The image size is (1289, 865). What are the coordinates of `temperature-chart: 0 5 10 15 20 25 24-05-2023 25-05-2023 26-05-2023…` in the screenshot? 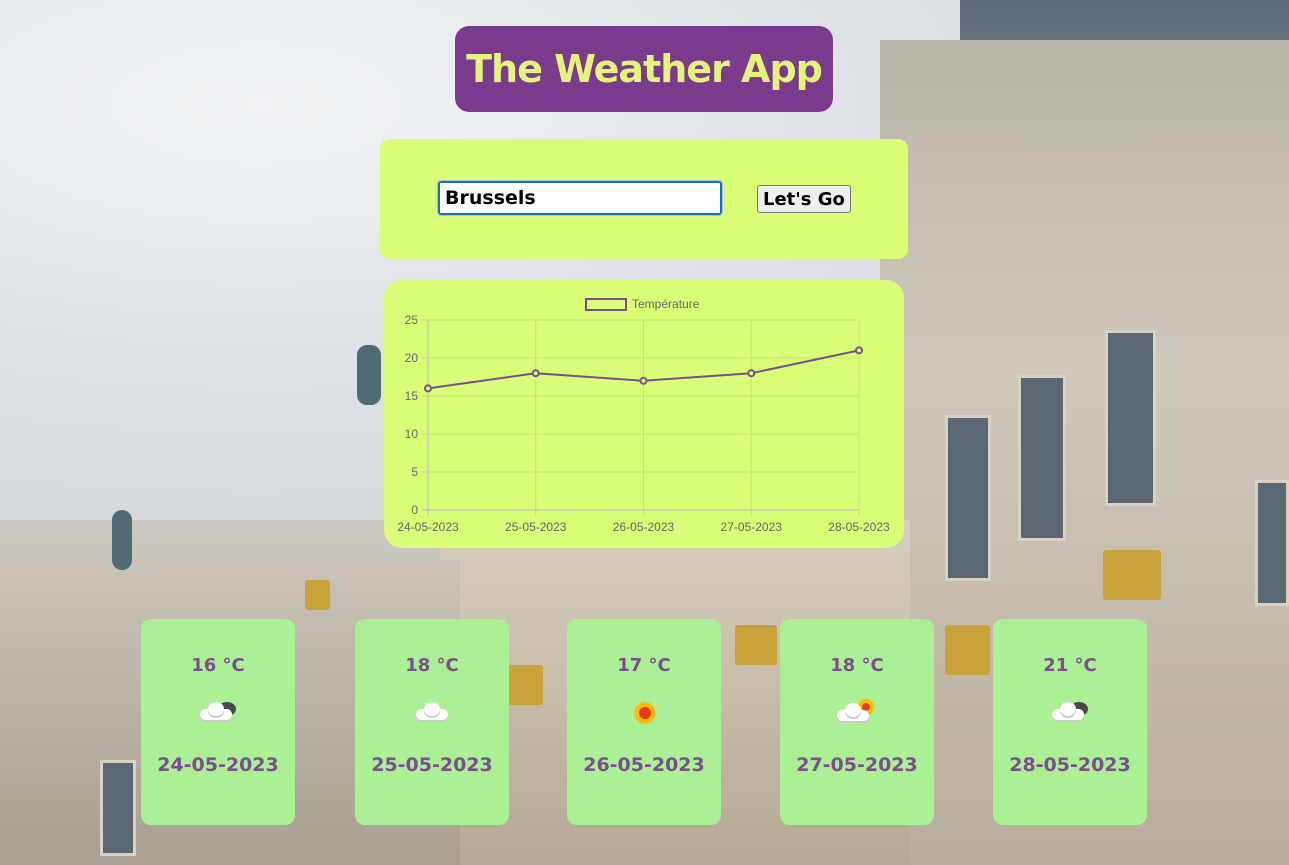 It's located at (643, 415).